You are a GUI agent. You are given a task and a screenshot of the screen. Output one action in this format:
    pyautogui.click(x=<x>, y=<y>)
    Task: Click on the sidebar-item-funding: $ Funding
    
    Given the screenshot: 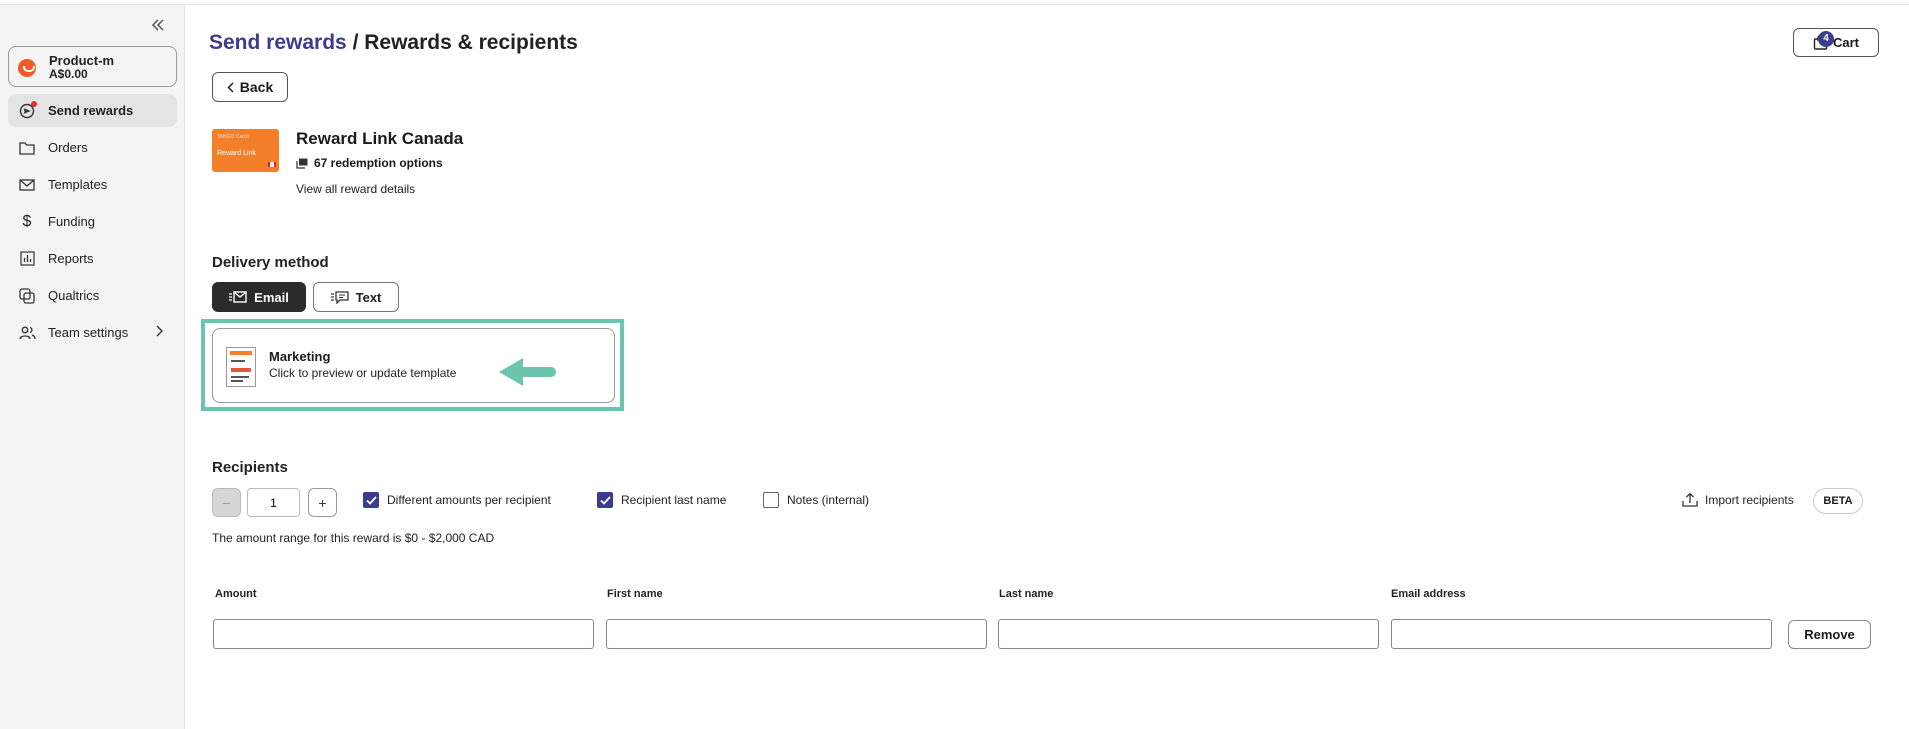 What is the action you would take?
    pyautogui.click(x=92, y=221)
    